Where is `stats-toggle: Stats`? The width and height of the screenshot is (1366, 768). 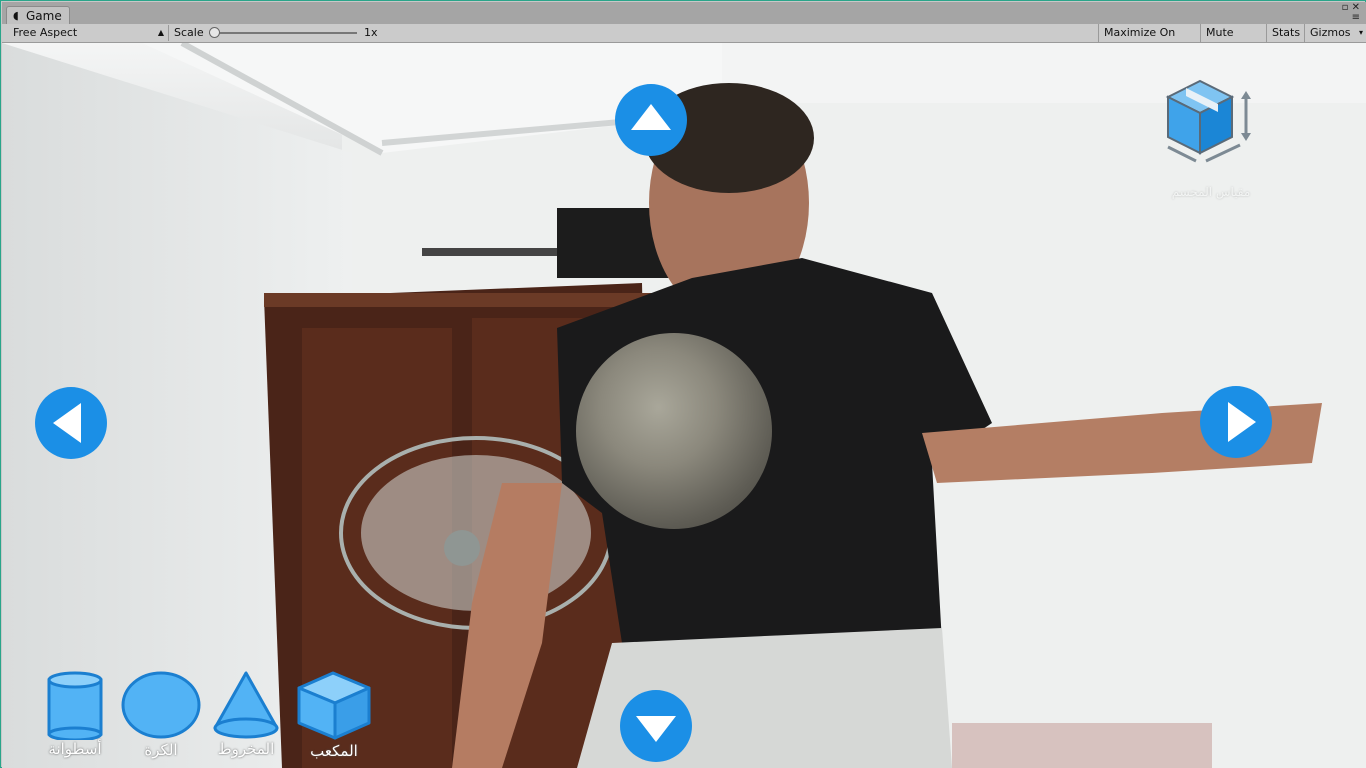 stats-toggle: Stats is located at coordinates (1285, 33).